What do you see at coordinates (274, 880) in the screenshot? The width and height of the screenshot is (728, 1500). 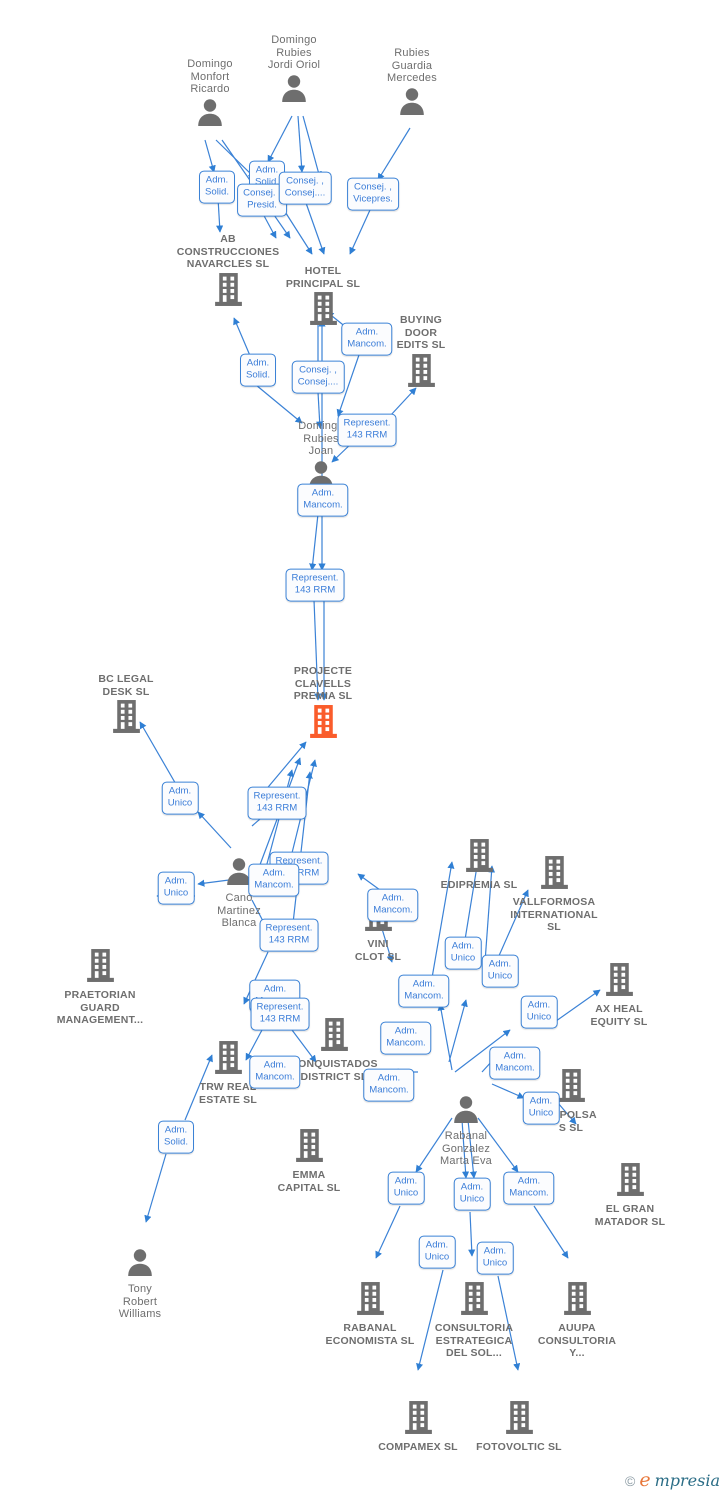 I see `relation-badge-b16: Adm. Mancom.` at bounding box center [274, 880].